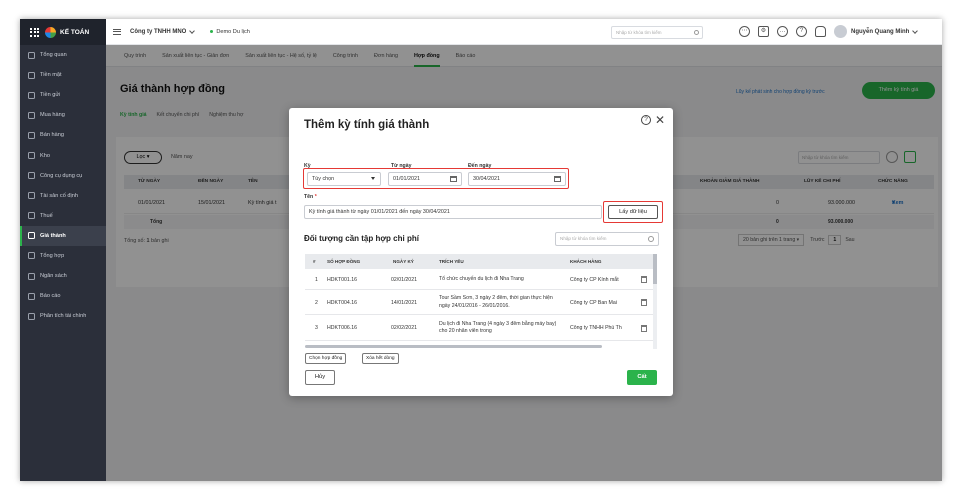 The width and height of the screenshot is (962, 500). I want to click on vertical-scrollbar, so click(655, 301).